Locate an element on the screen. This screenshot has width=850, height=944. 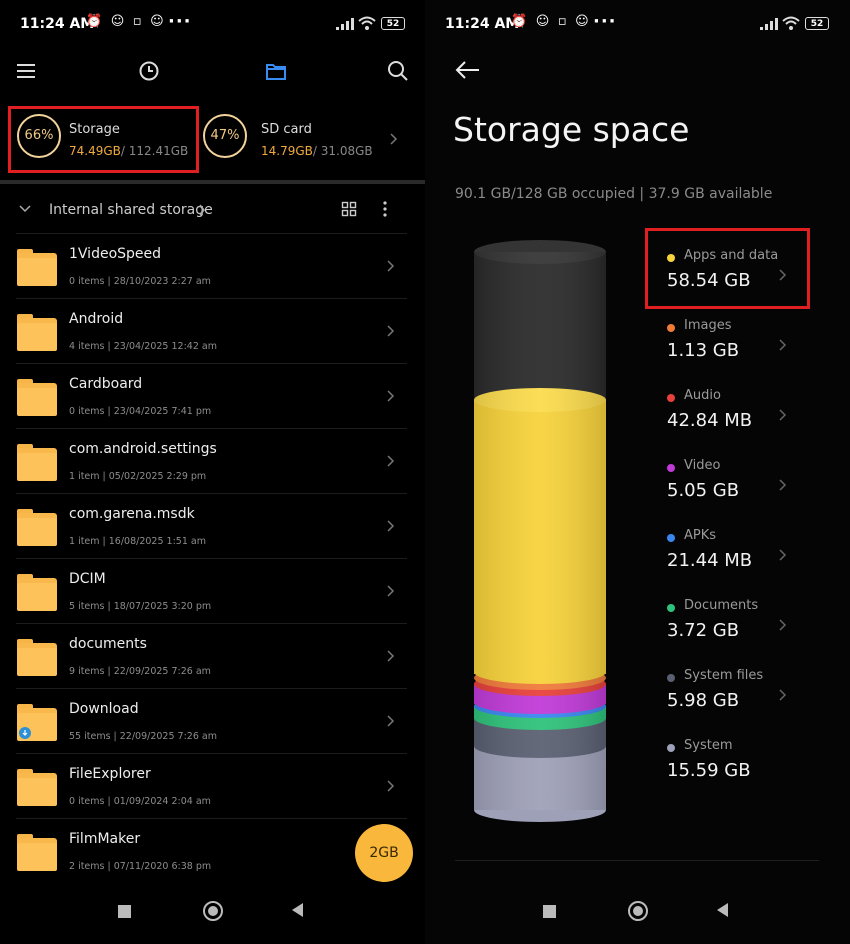
legend-name: Documents is located at coordinates (721, 605).